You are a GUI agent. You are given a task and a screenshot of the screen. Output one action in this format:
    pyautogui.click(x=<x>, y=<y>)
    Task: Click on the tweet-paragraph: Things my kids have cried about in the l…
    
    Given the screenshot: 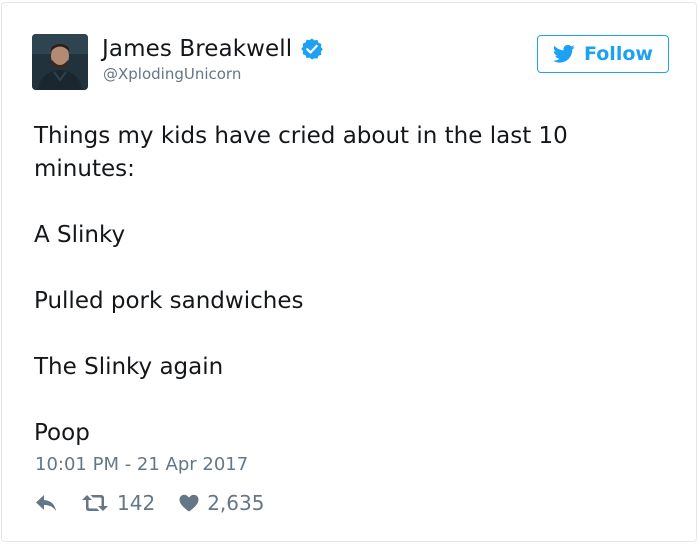 What is the action you would take?
    pyautogui.click(x=301, y=152)
    